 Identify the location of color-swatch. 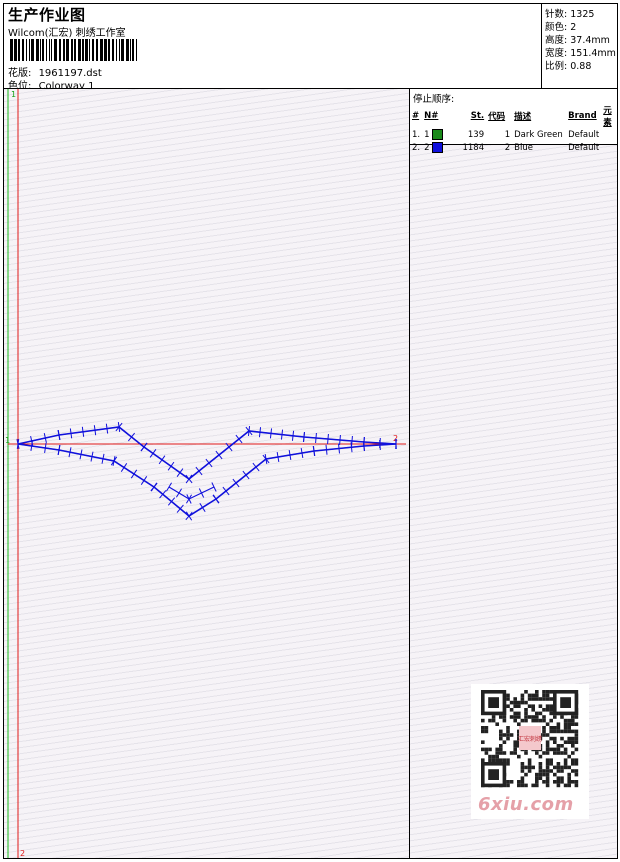
(438, 134).